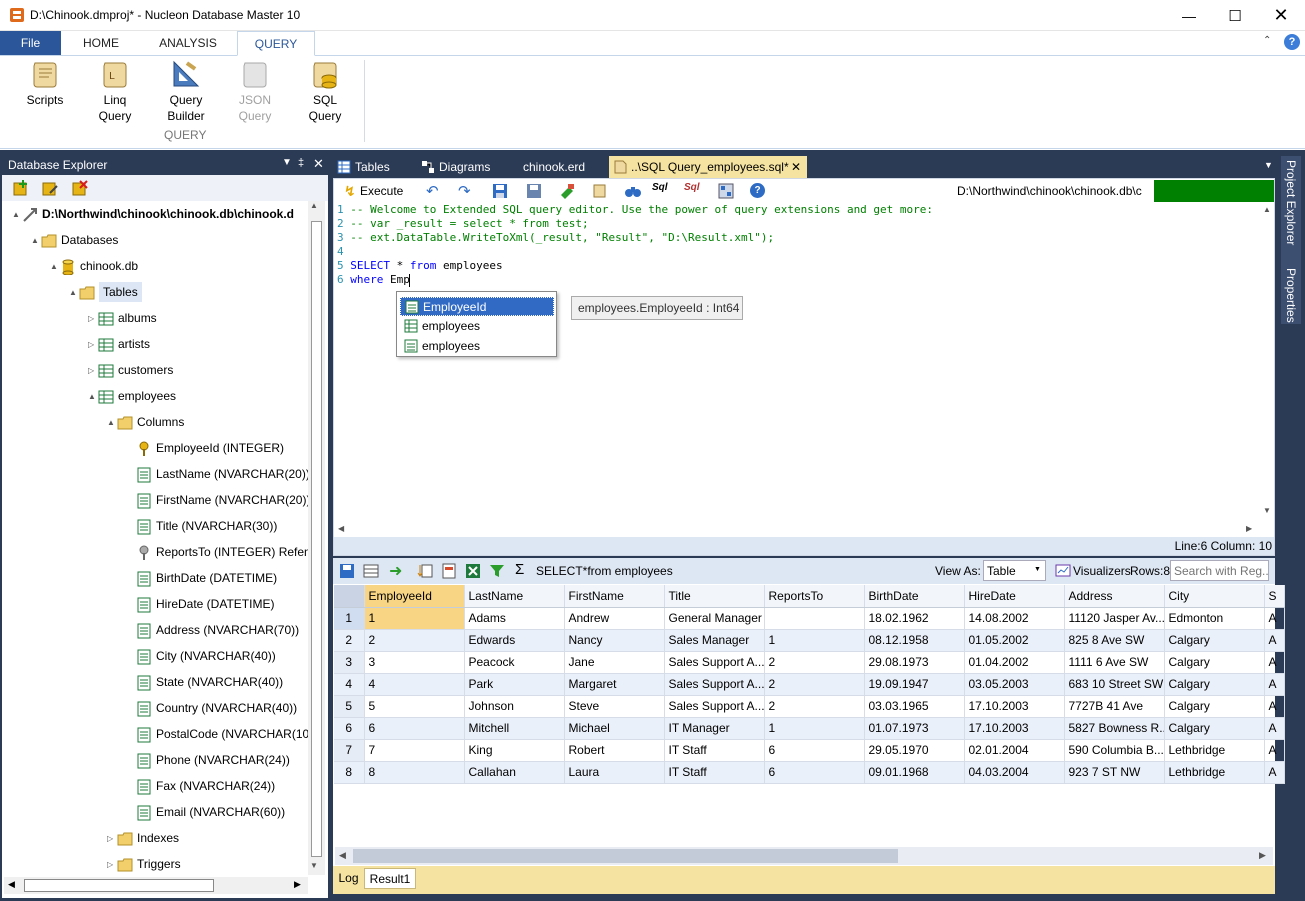 The image size is (1305, 901). I want to click on table-cell: Michael, so click(614, 728).